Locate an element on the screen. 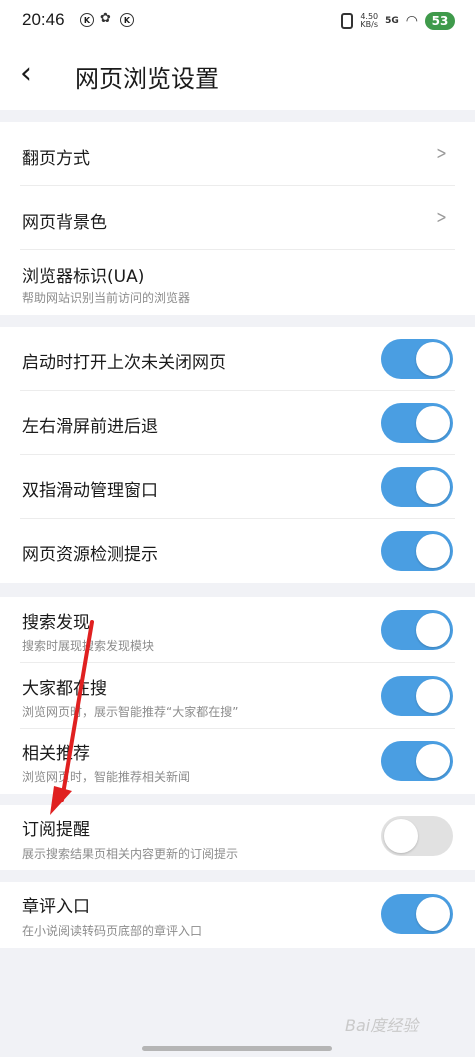 The height and width of the screenshot is (1057, 475). trending-search-toggle is located at coordinates (417, 696).